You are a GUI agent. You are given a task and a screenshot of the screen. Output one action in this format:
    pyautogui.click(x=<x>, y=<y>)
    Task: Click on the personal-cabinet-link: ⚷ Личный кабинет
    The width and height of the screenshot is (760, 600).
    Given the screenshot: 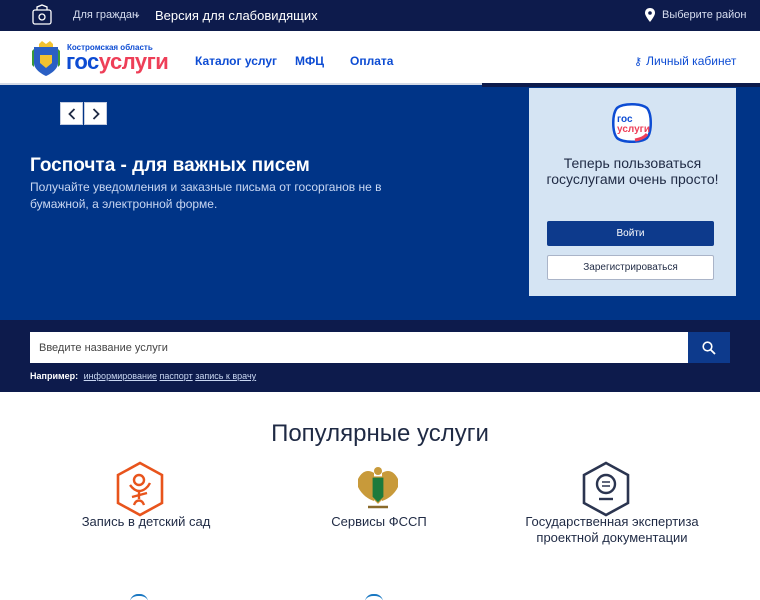 What is the action you would take?
    pyautogui.click(x=685, y=61)
    